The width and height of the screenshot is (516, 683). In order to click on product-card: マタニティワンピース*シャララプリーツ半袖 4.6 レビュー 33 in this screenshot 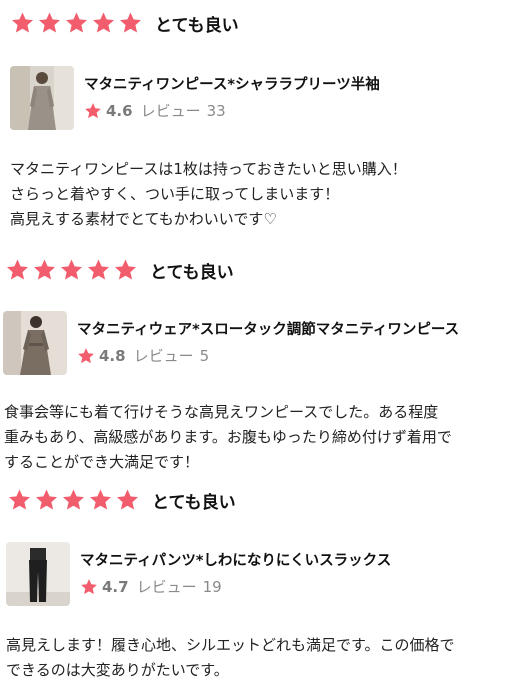, I will do `click(195, 98)`.